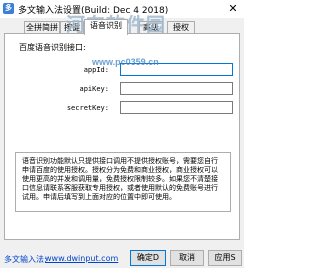 This screenshot has width=320, height=268. Describe the element at coordinates (122, 256) in the screenshot. I see `button-bar: 多文输入法: www.dwinput.com 确定D 取消 应用S` at that location.